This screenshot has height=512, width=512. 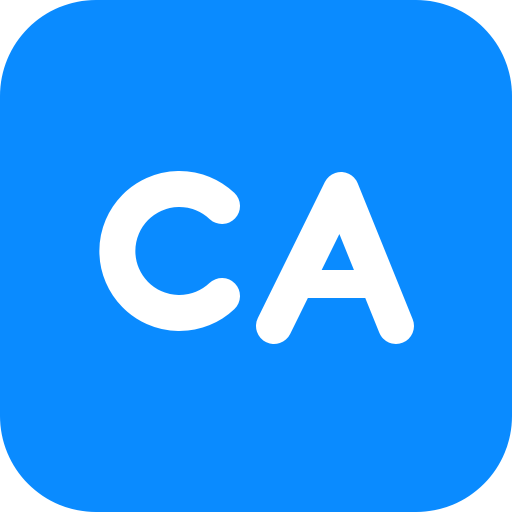 I want to click on letter-c-glyph, so click(x=169, y=251).